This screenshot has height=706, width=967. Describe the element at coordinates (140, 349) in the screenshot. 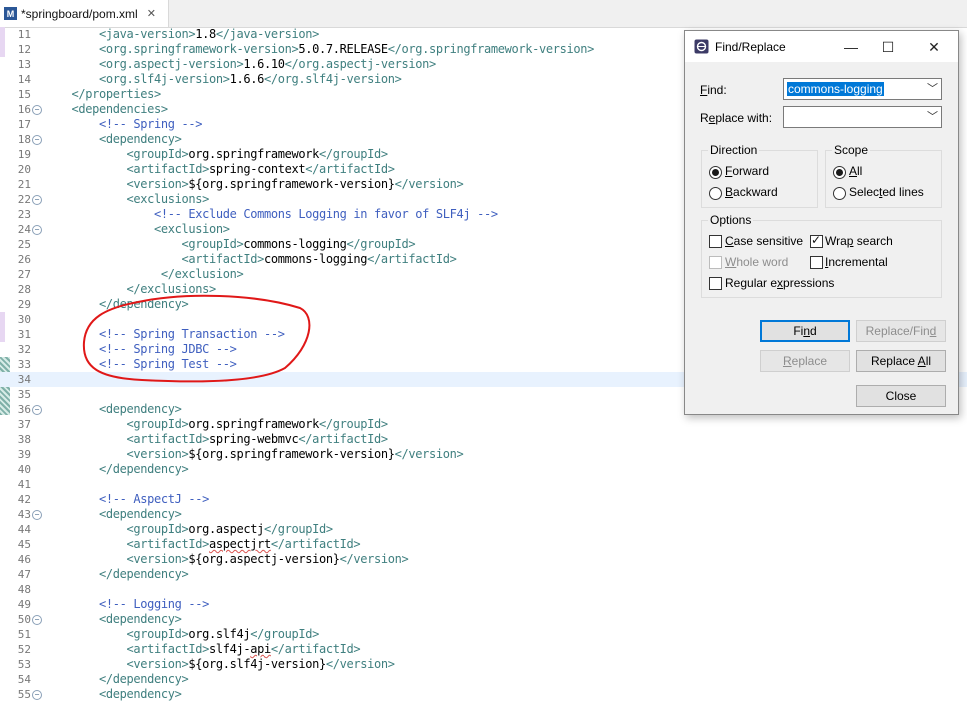

I see `code-text: <!-- Spring JDBC -->` at that location.